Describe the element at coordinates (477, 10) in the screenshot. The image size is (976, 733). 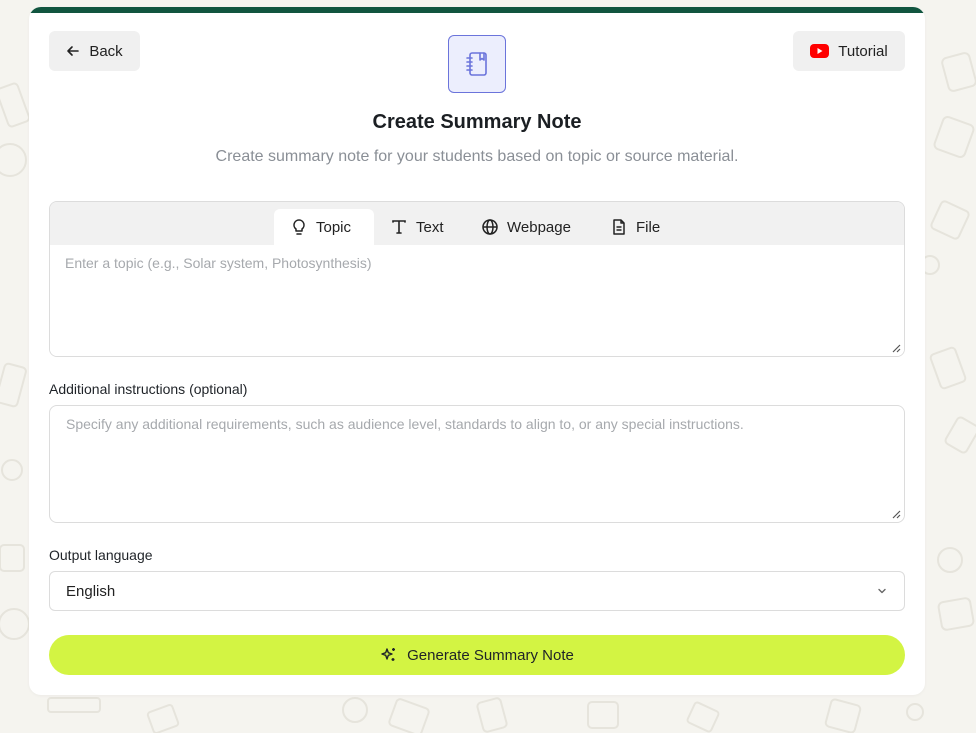
I see `card-accent-bar` at that location.